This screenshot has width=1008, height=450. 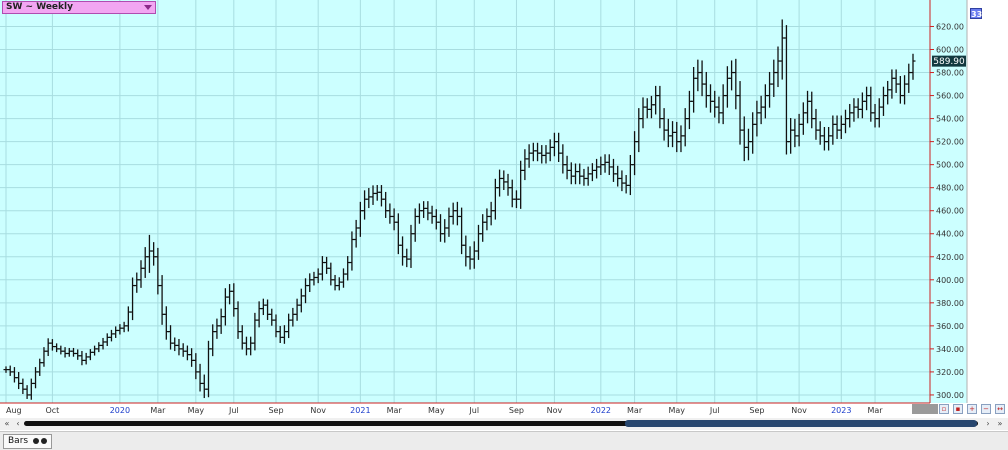 I want to click on price-tick-label: 560.00, so click(x=950, y=96).